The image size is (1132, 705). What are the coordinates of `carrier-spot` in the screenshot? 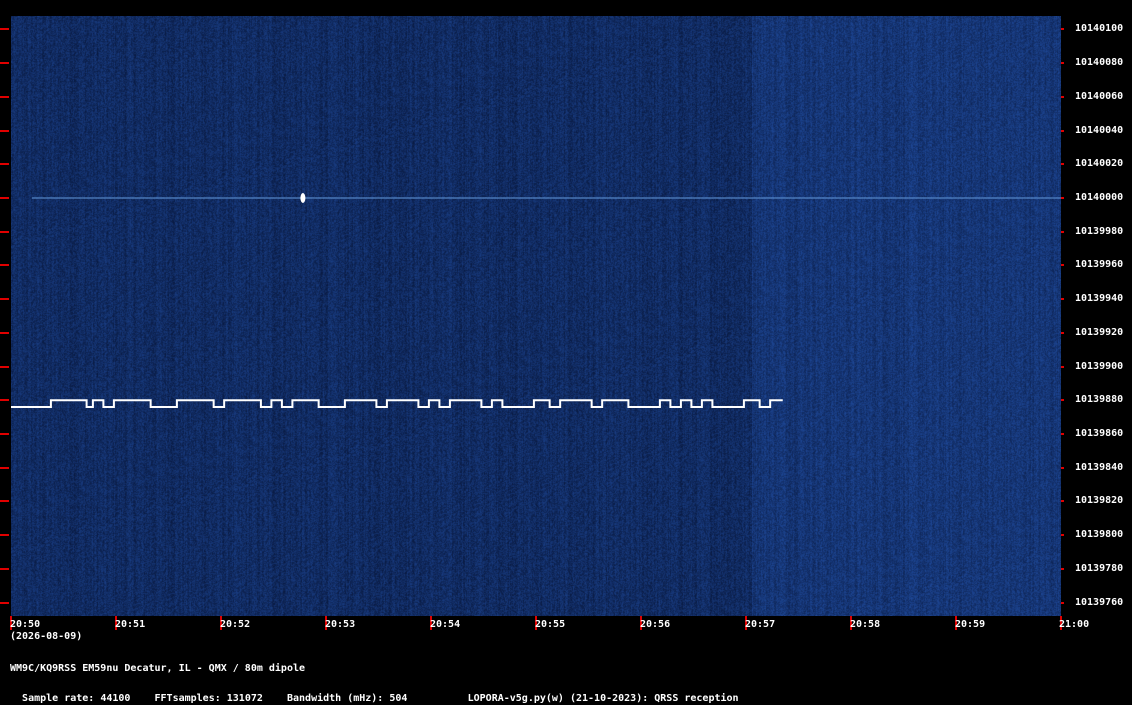 It's located at (303, 198).